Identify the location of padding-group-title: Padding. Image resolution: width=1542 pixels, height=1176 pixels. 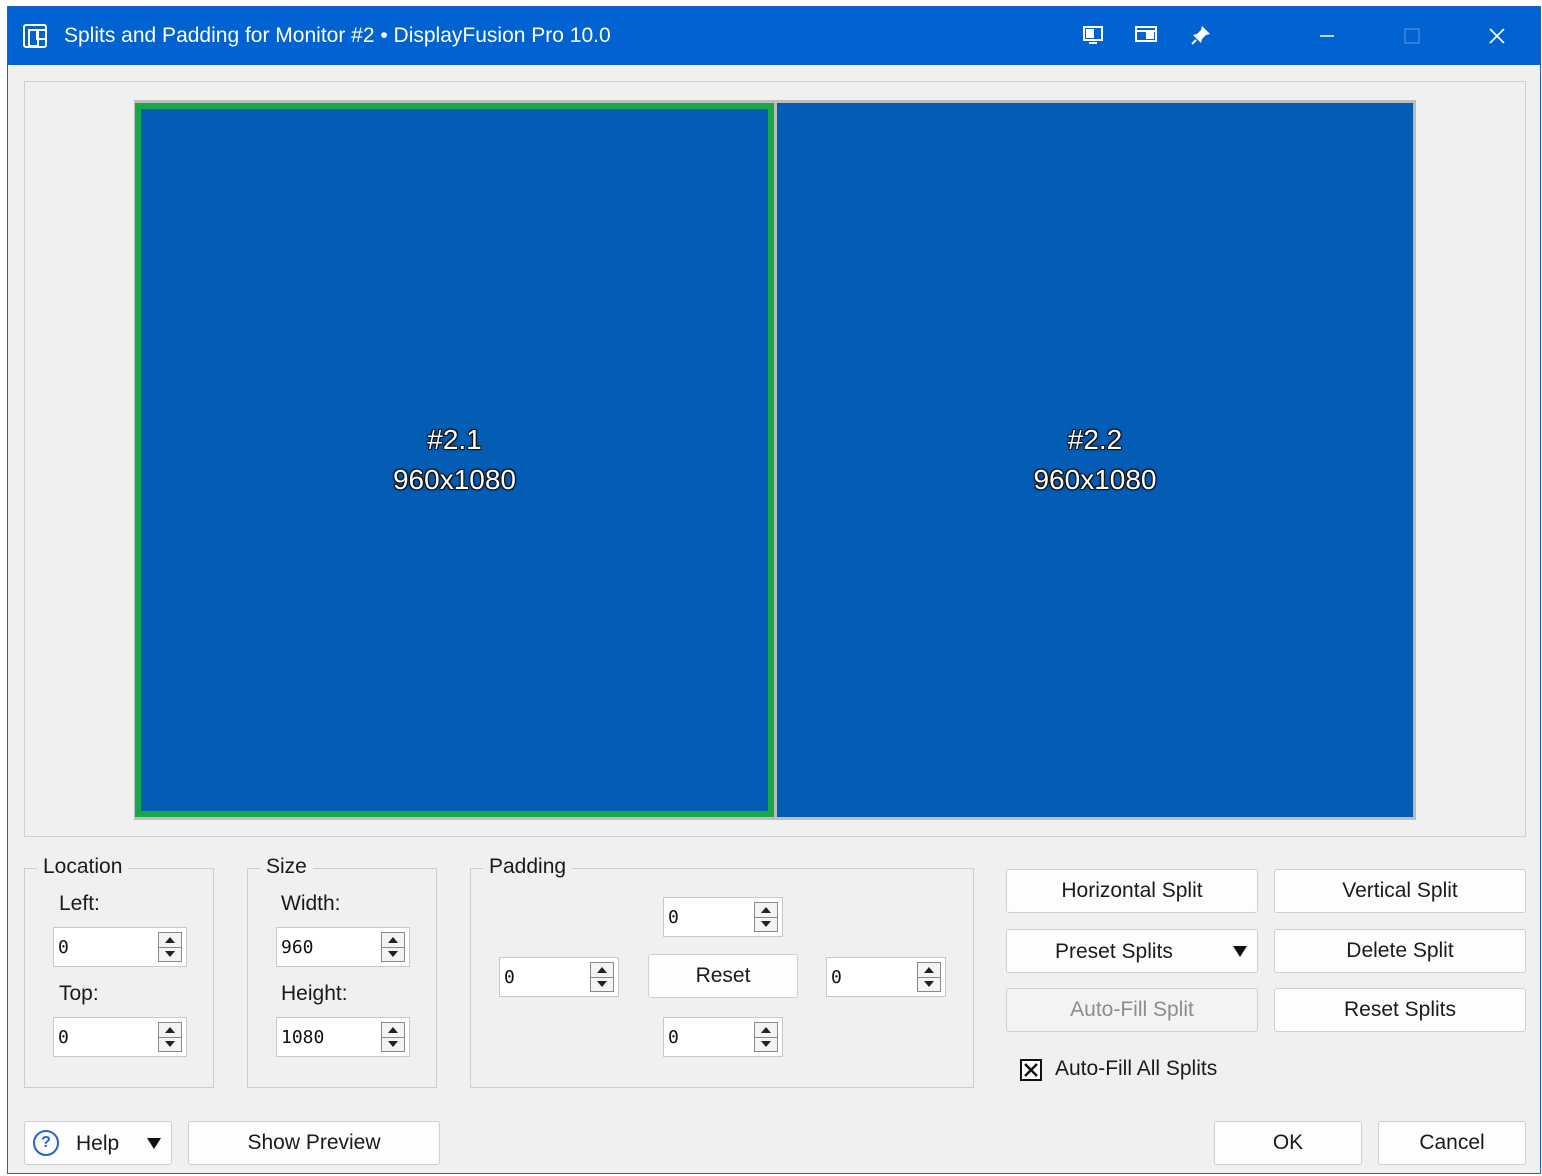
(528, 867).